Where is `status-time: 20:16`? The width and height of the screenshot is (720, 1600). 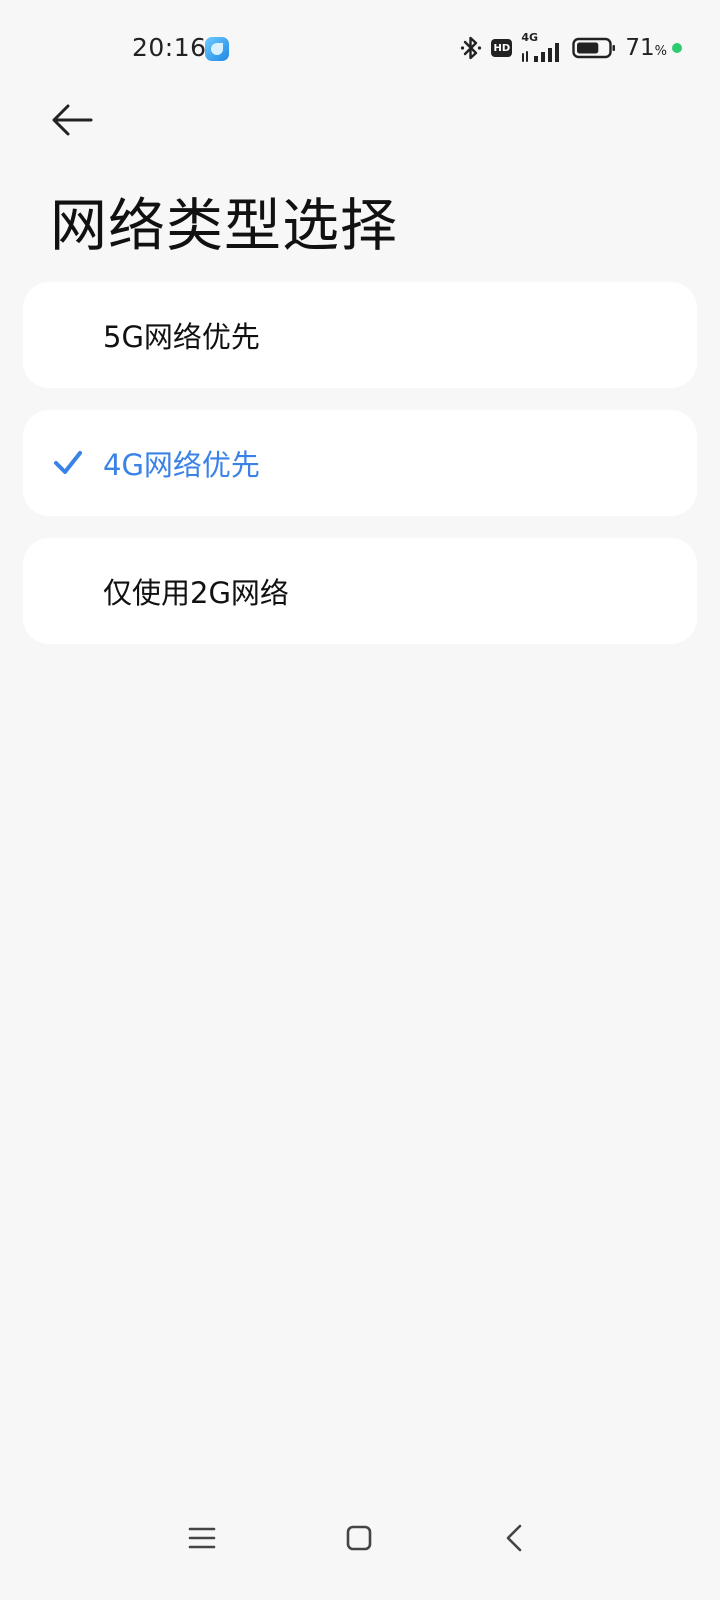 status-time: 20:16 is located at coordinates (169, 47).